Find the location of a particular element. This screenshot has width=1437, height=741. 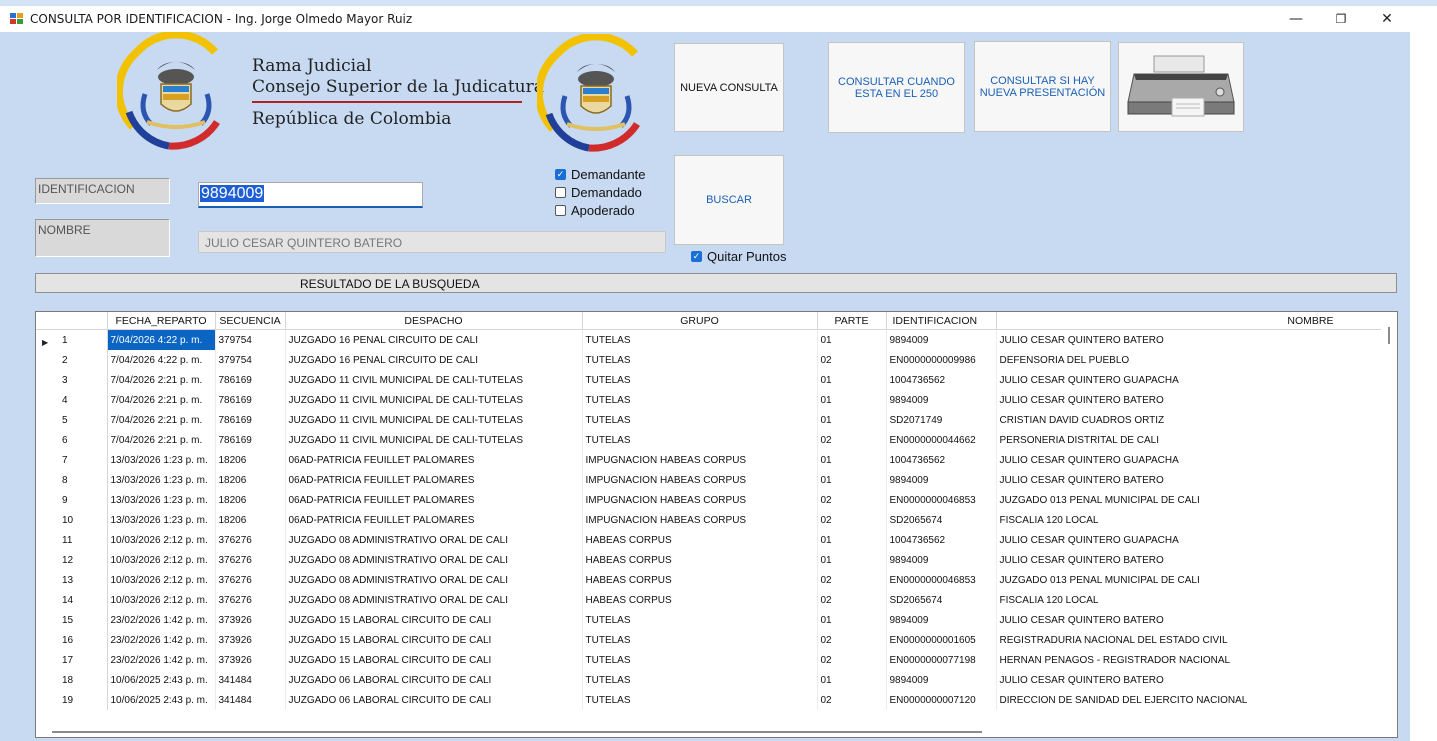

cell-ident: SD2065674 is located at coordinates (941, 600).